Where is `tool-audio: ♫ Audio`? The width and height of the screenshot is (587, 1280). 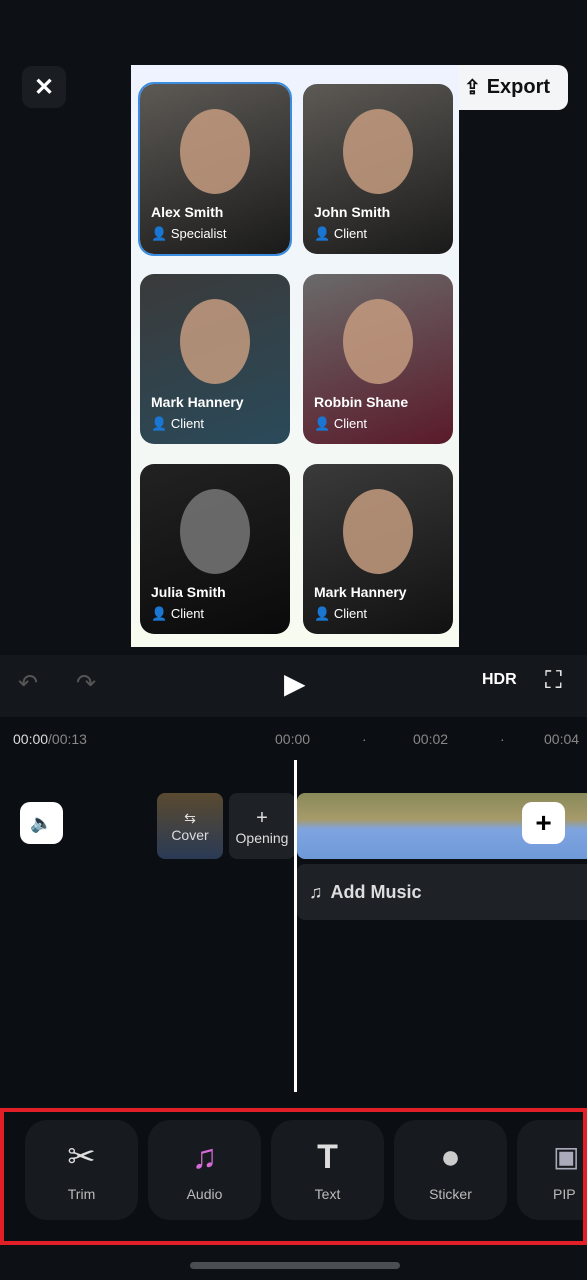 tool-audio: ♫ Audio is located at coordinates (204, 1170).